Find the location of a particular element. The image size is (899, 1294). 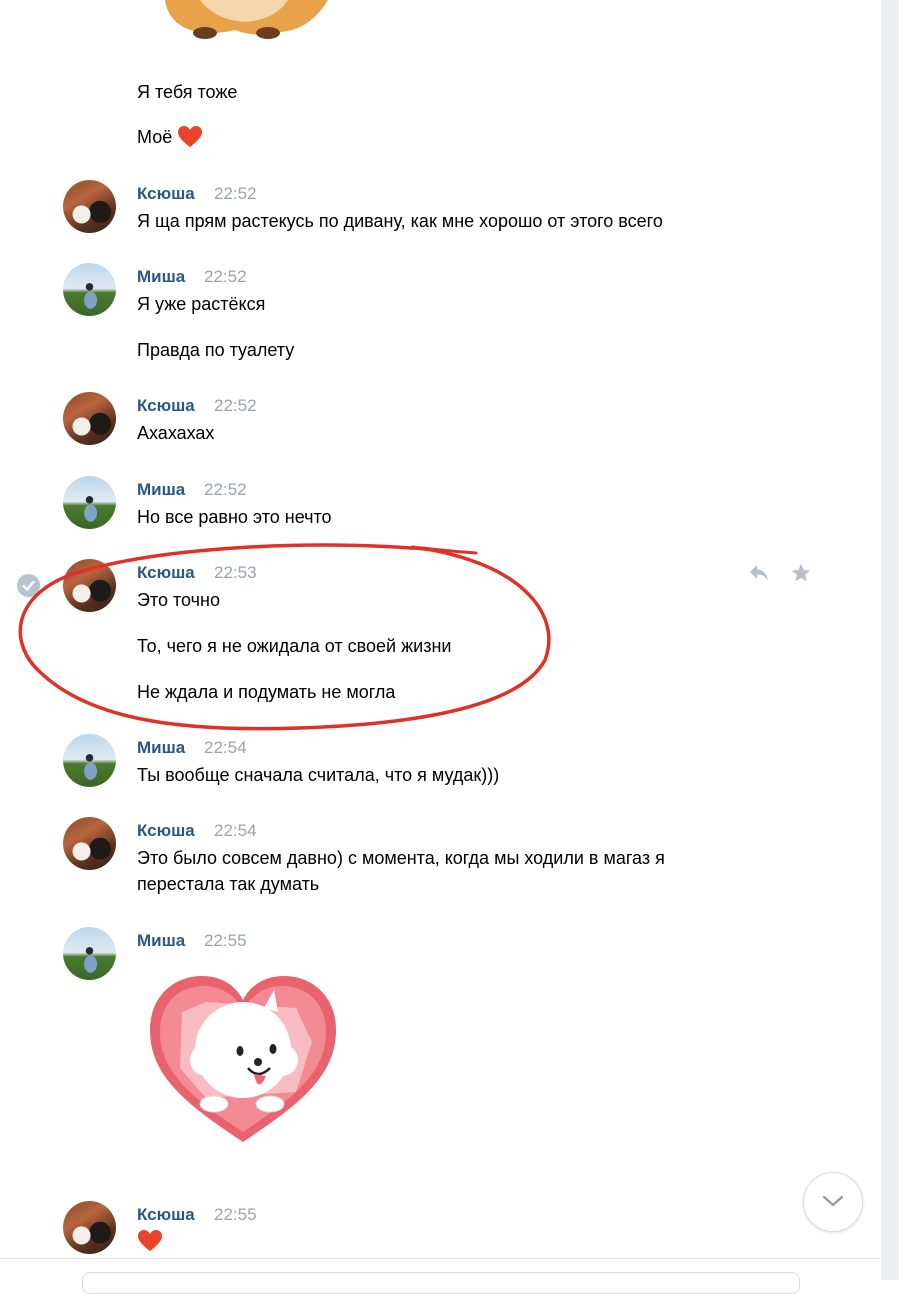

message-text: Это точно is located at coordinates (178, 600).